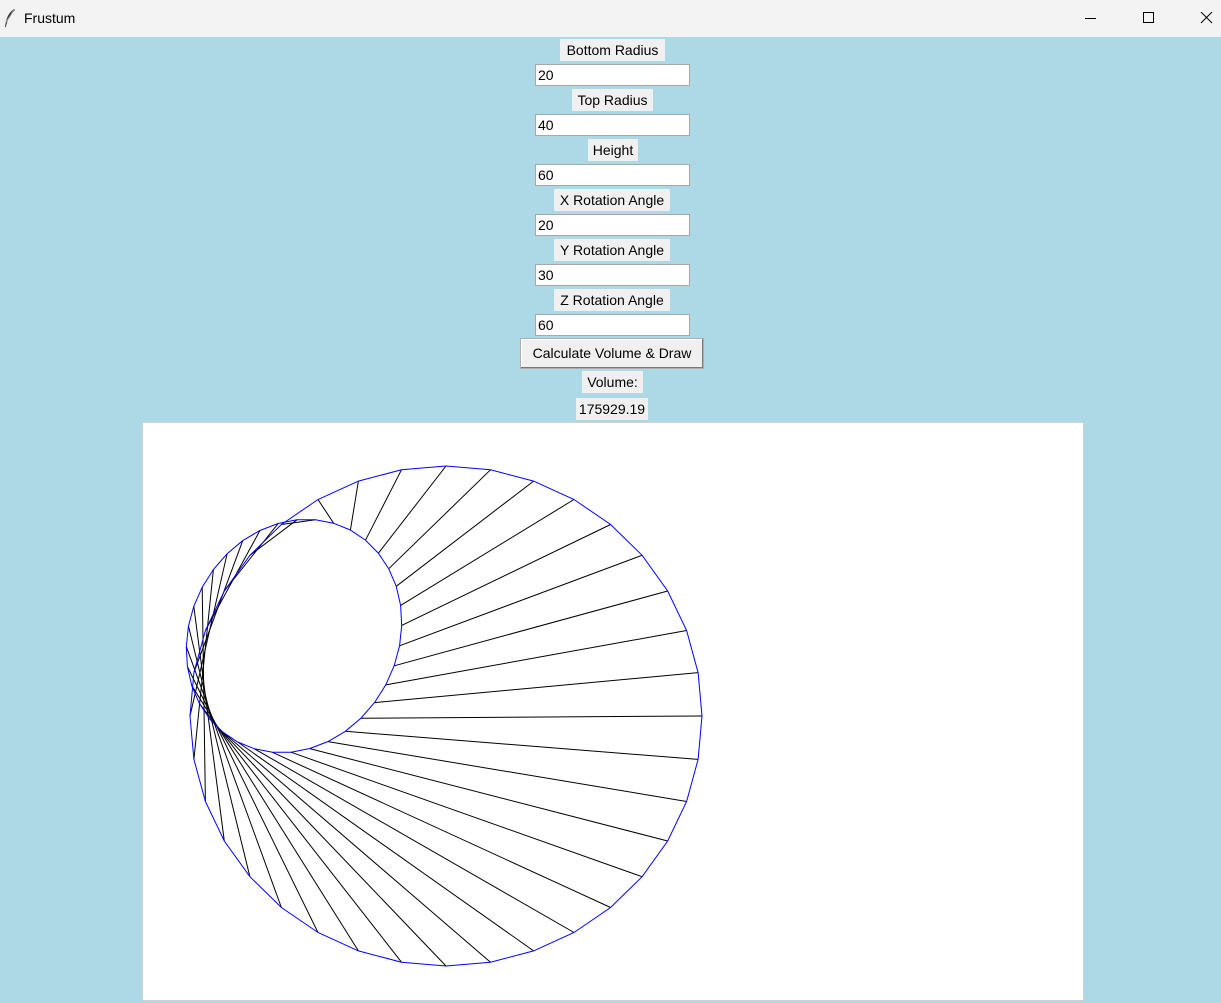 This screenshot has width=1221, height=1003. I want to click on close-button, so click(1199, 18).